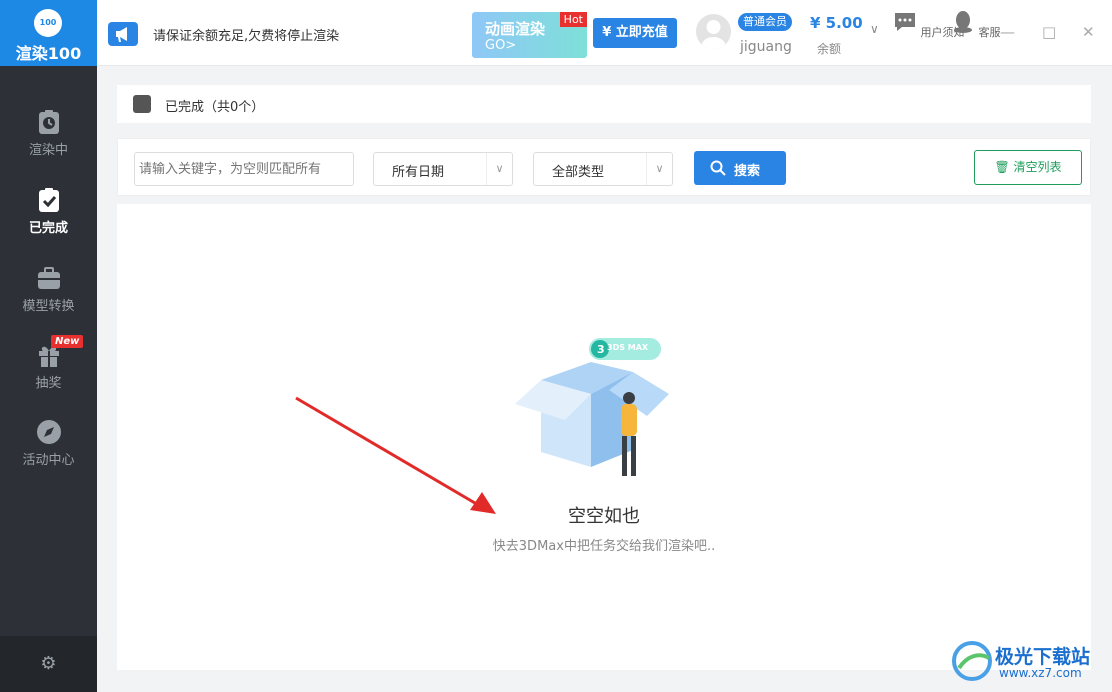  I want to click on section-title: 已完成（共0个）, so click(215, 107).